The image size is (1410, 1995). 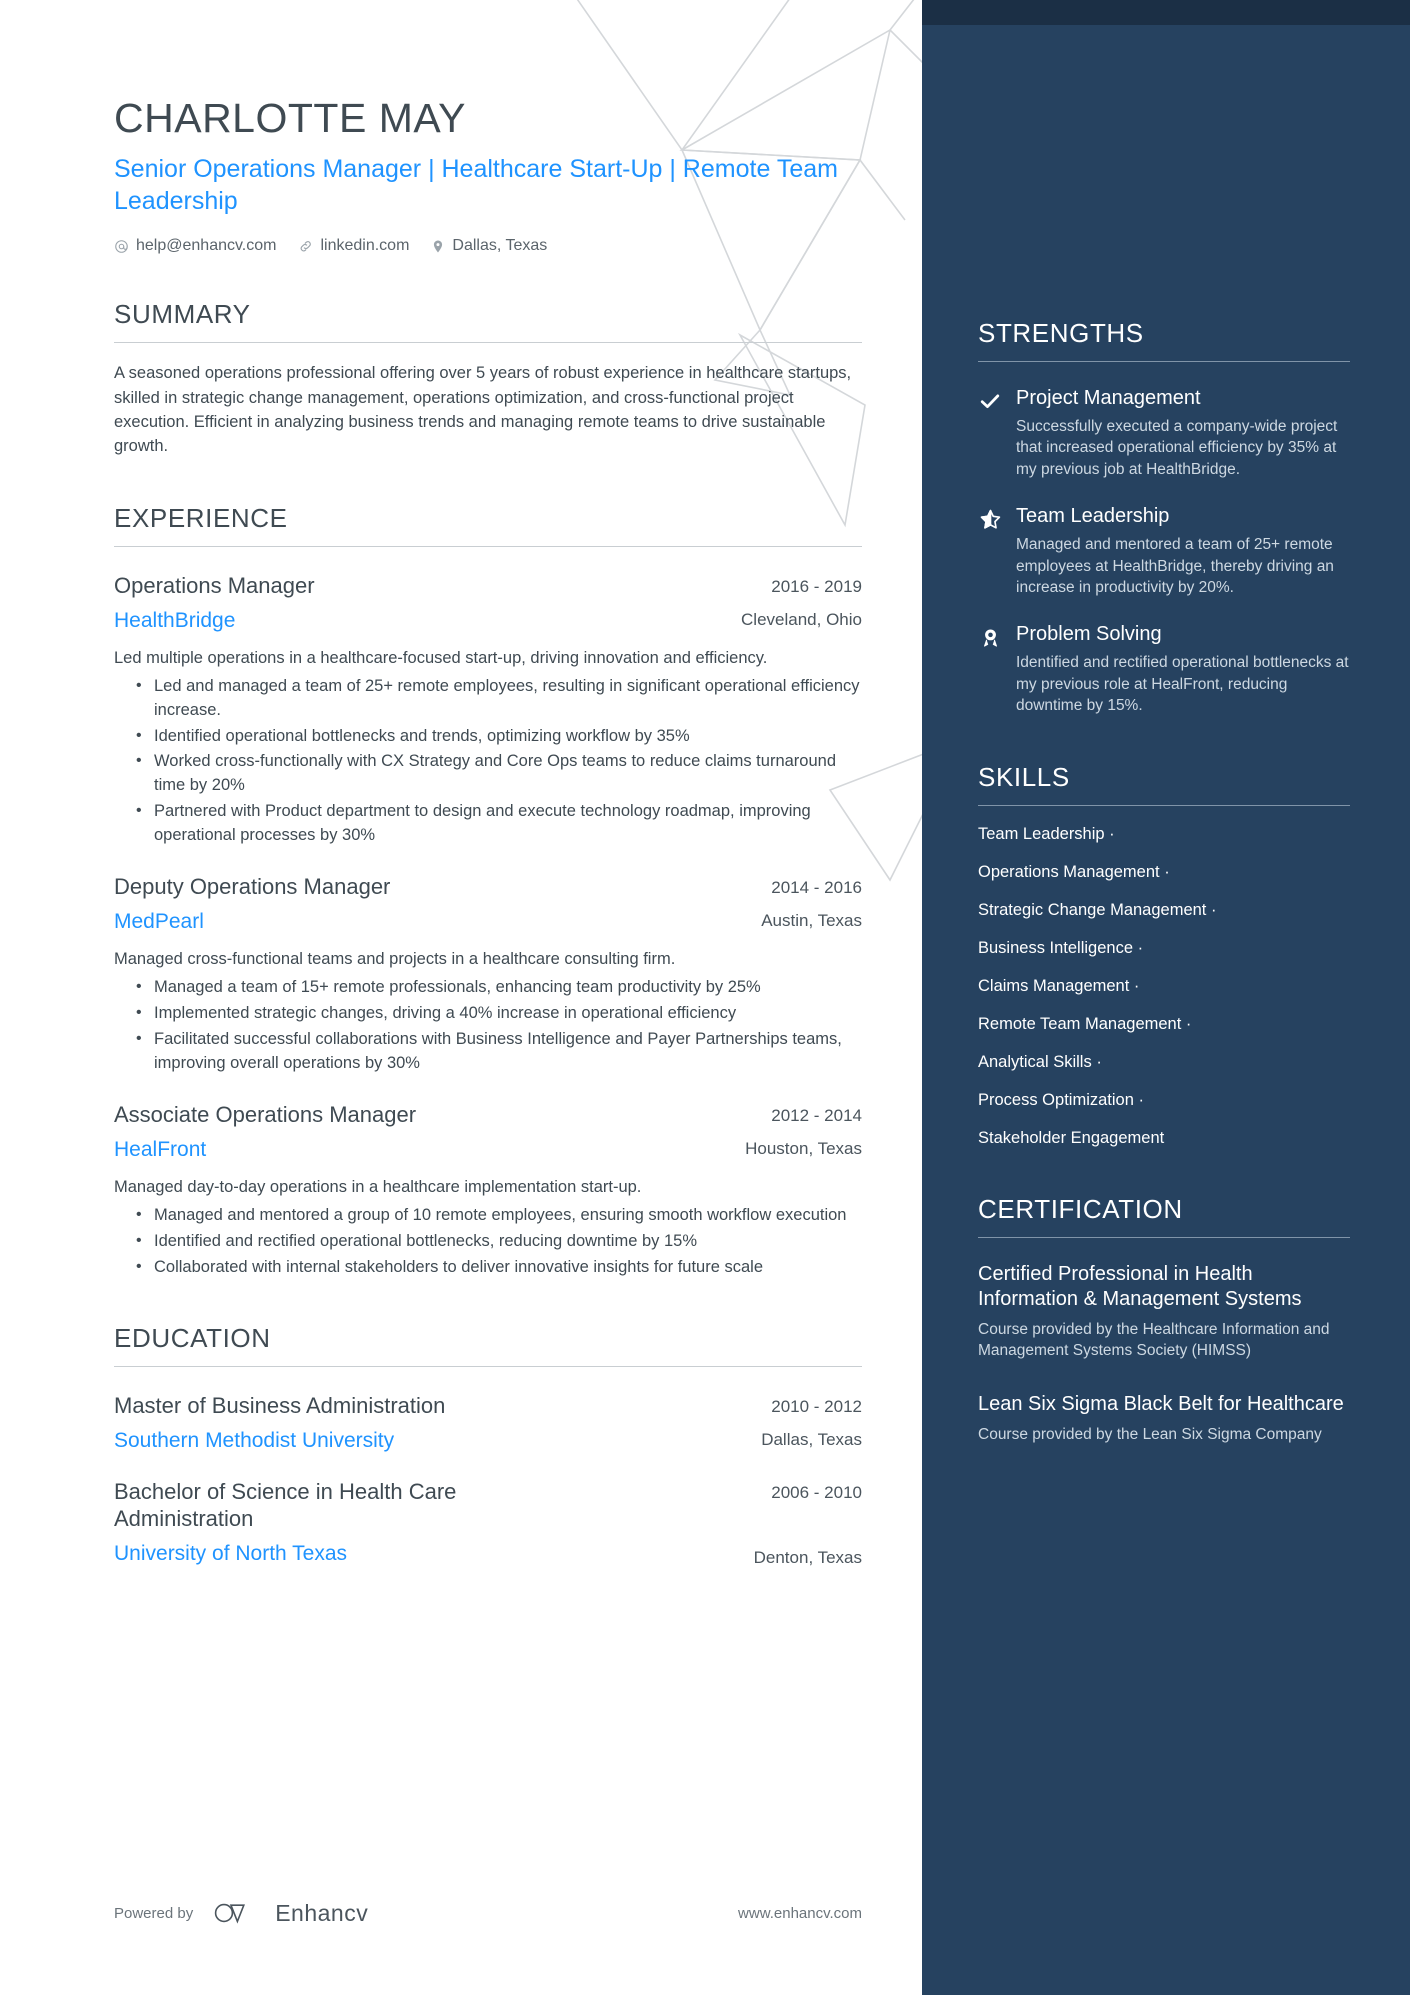 I want to click on contact-linkedin: linkedin.com, so click(x=353, y=246).